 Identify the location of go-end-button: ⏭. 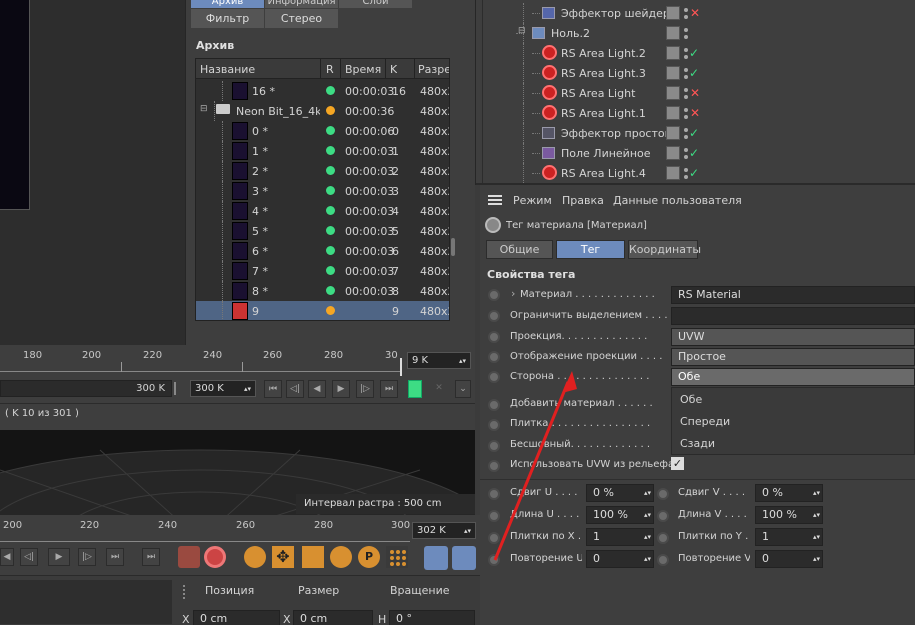
(389, 389).